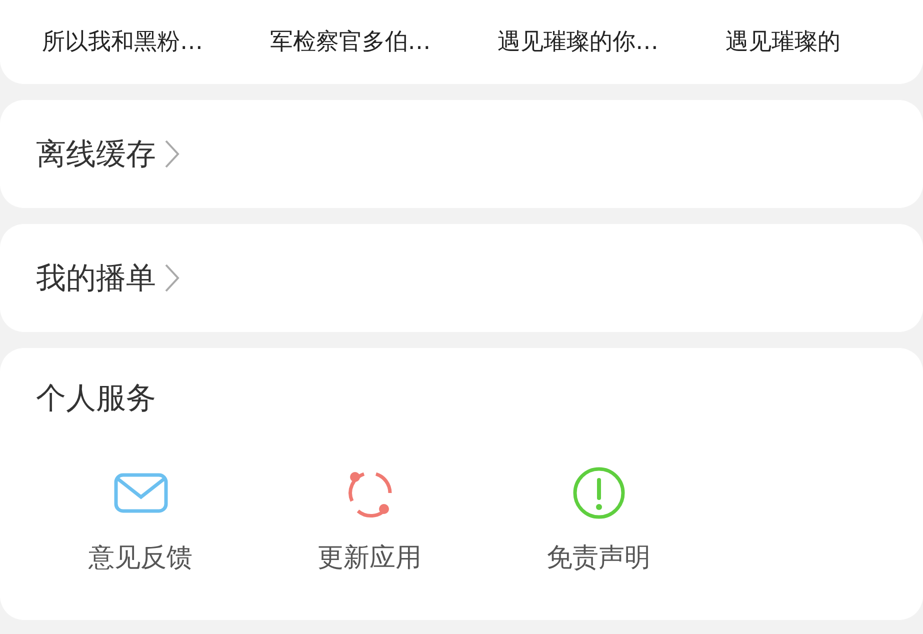  What do you see at coordinates (598, 558) in the screenshot?
I see `service-label: 免责声明` at bounding box center [598, 558].